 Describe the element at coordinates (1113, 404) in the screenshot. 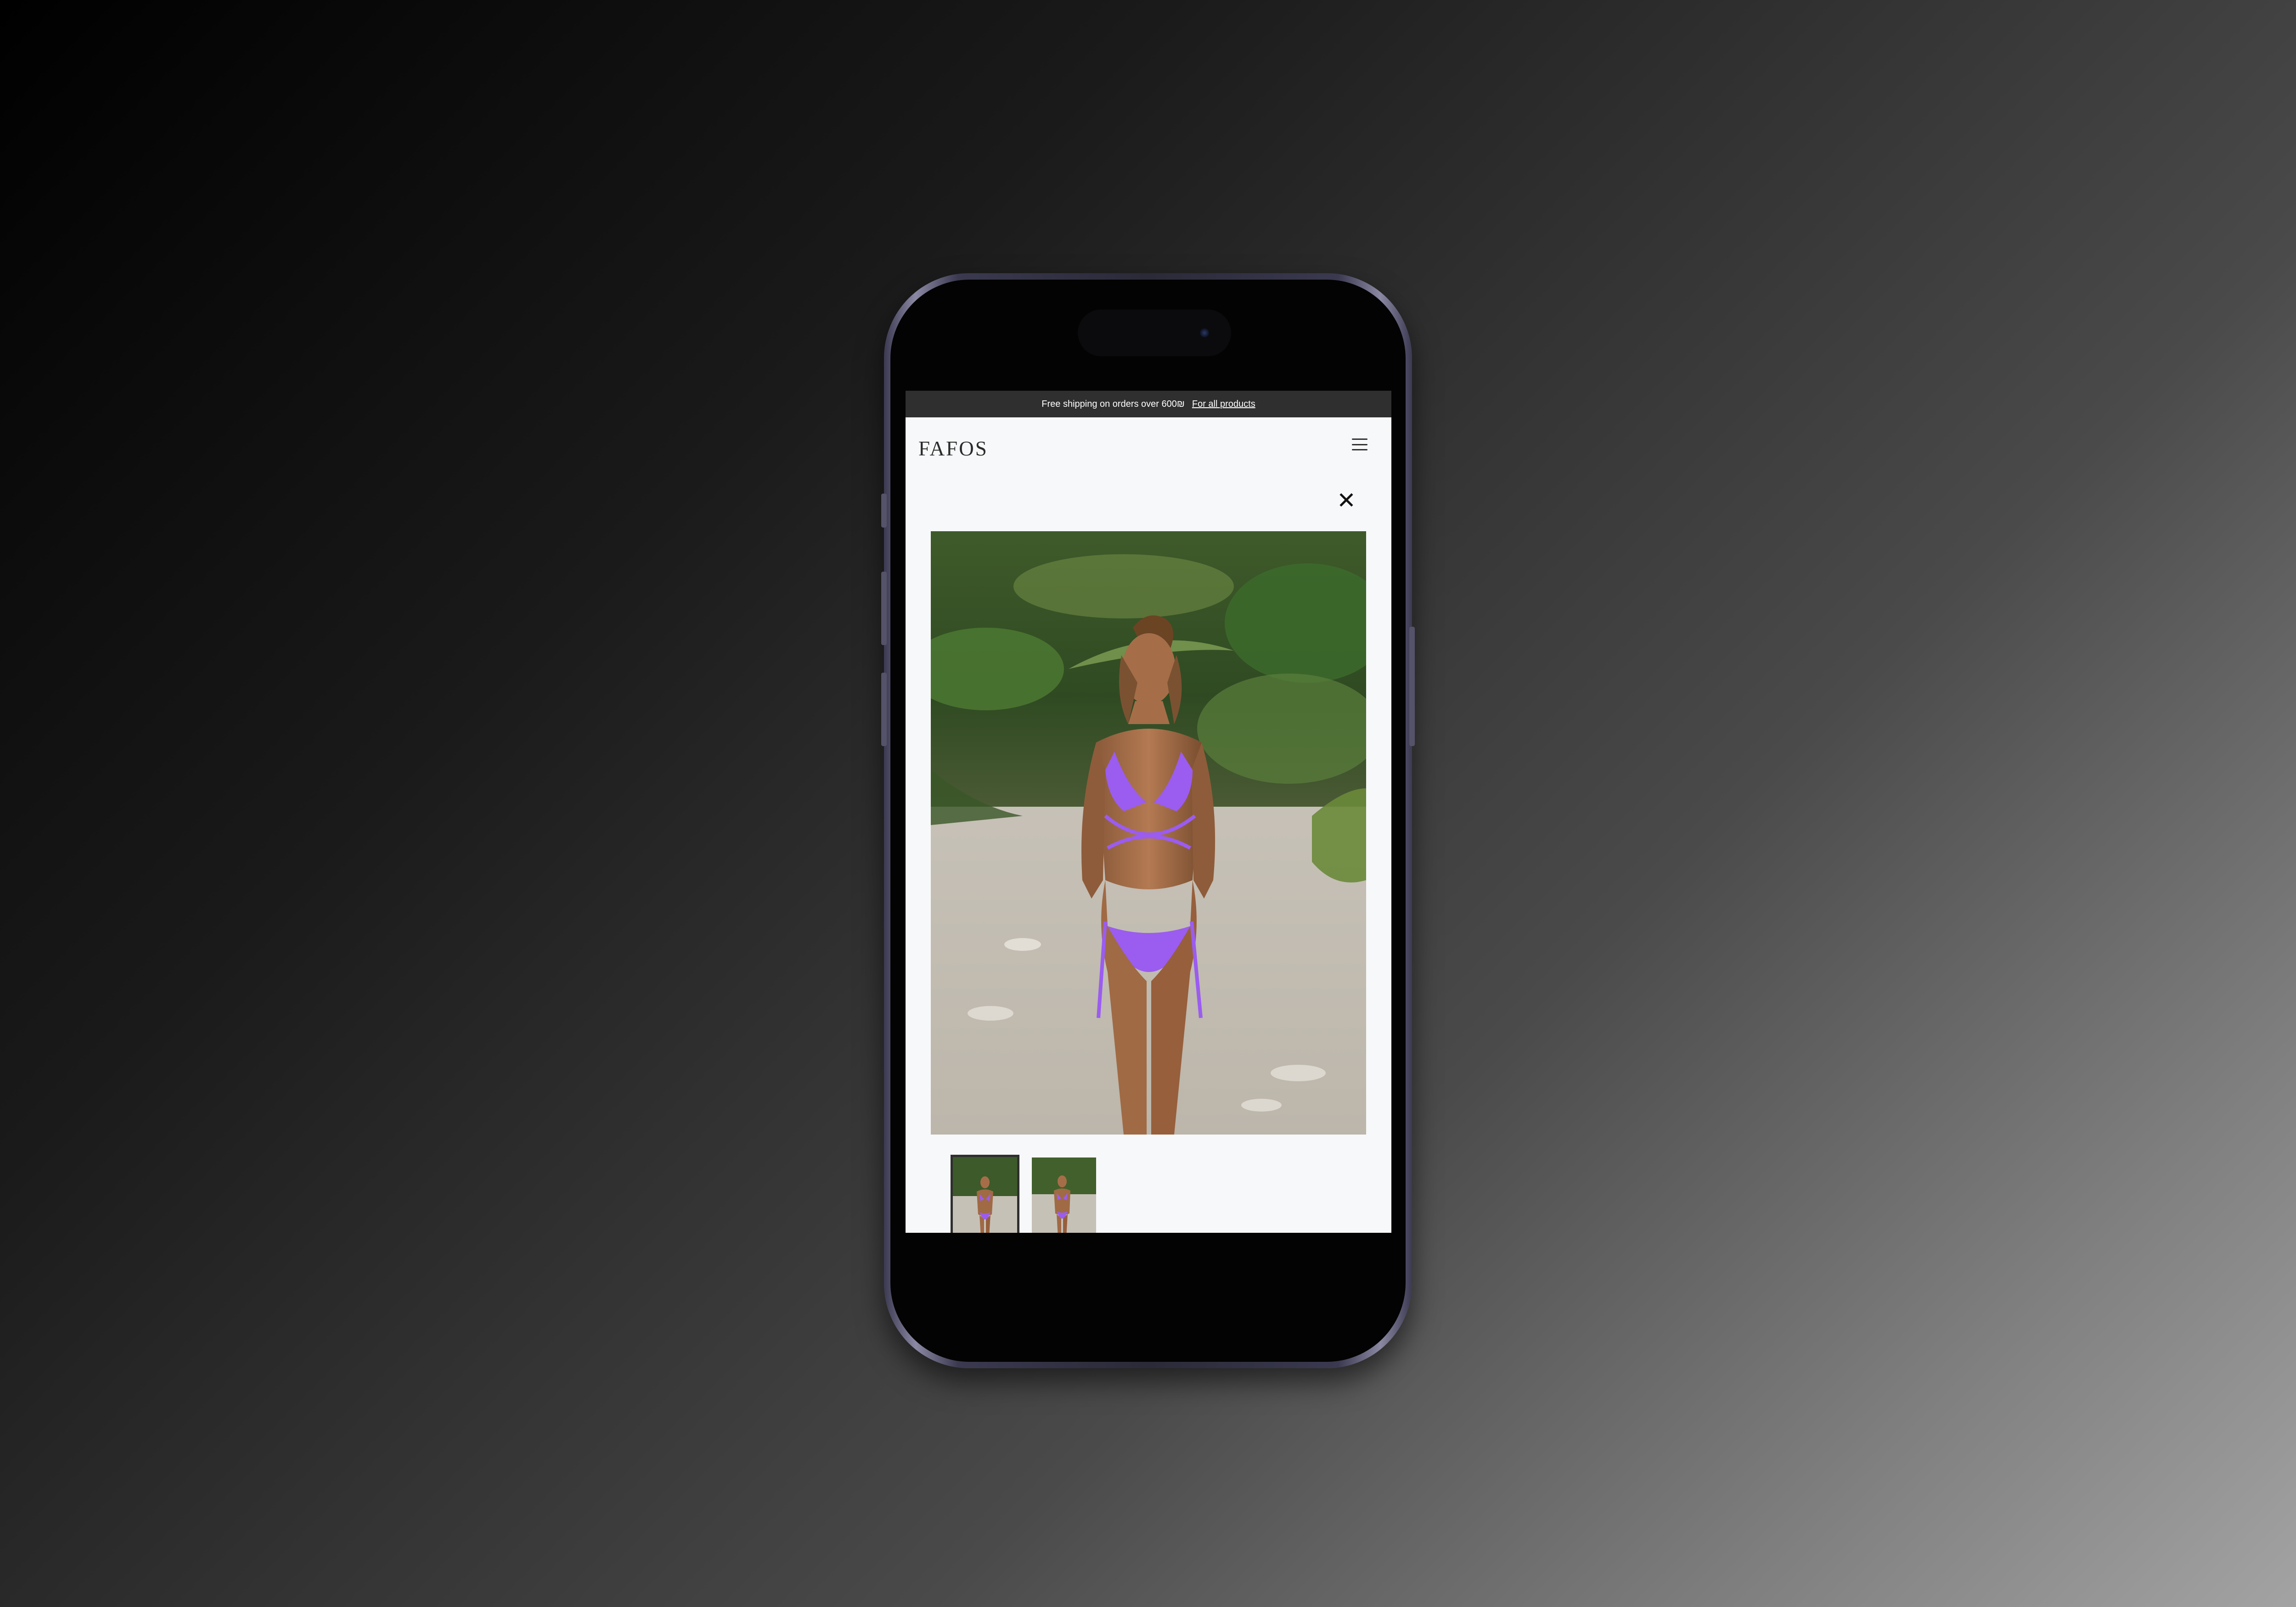

I see `announcement-text: Free shipping on orders over 600₪` at that location.